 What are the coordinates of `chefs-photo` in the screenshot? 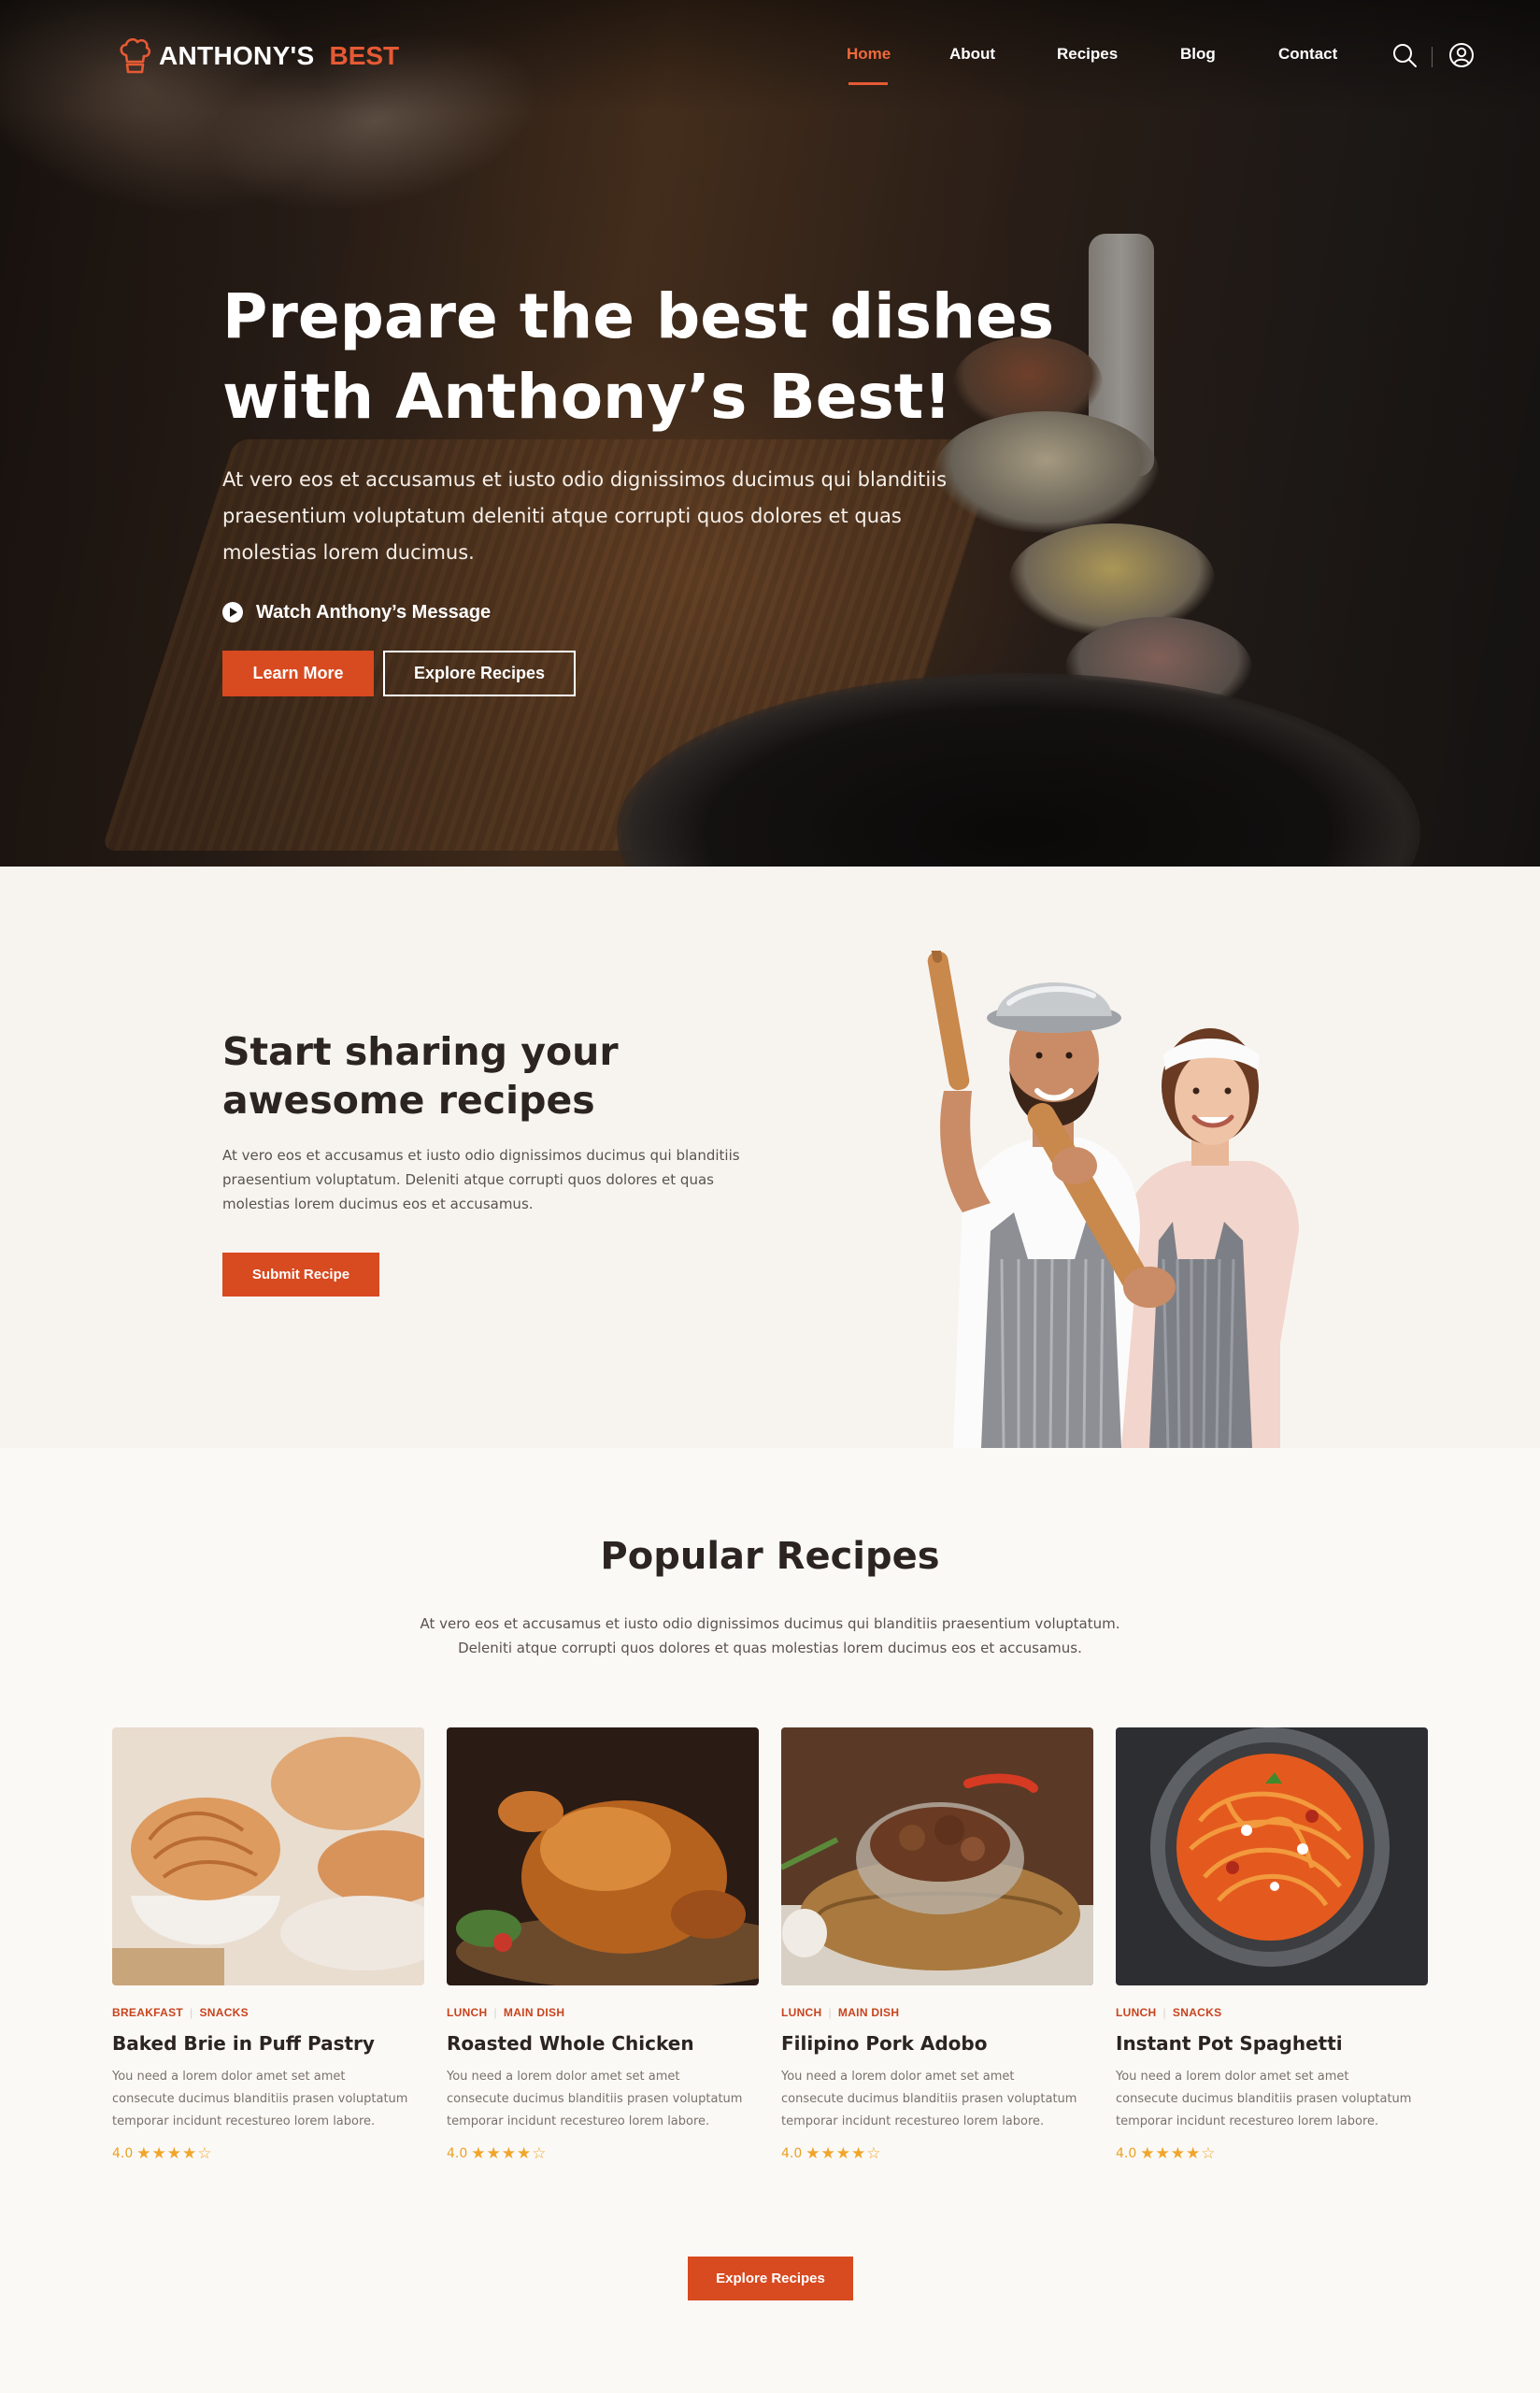 It's located at (1113, 1199).